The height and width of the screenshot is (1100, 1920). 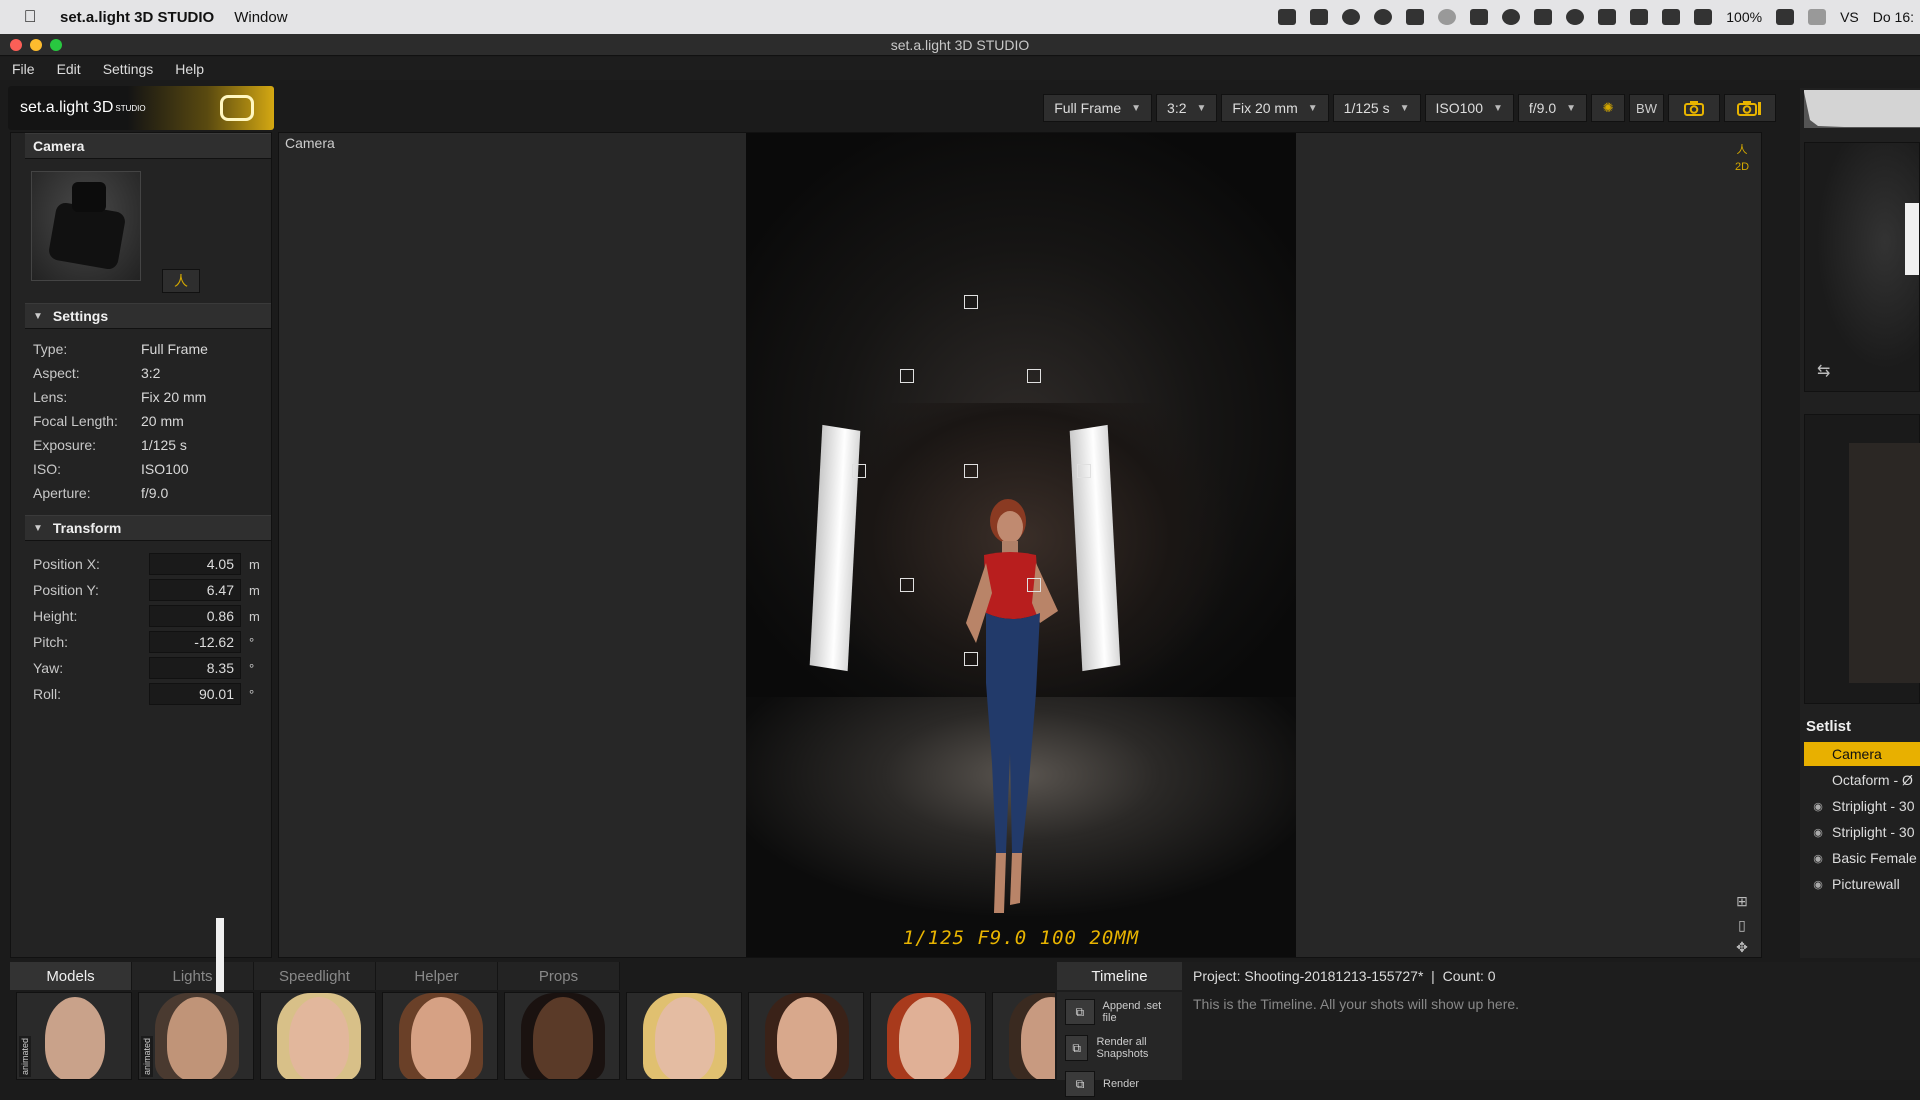 What do you see at coordinates (195, 694) in the screenshot?
I see `roll-field: 90.01` at bounding box center [195, 694].